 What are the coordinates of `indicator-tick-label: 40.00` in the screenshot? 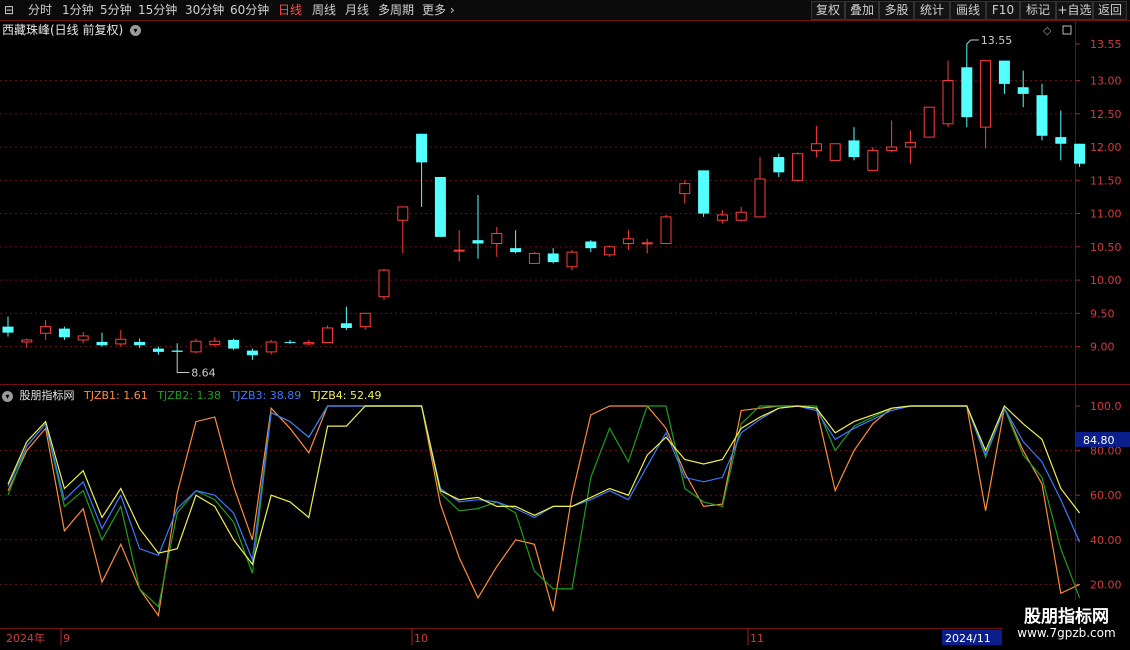 It's located at (1106, 540).